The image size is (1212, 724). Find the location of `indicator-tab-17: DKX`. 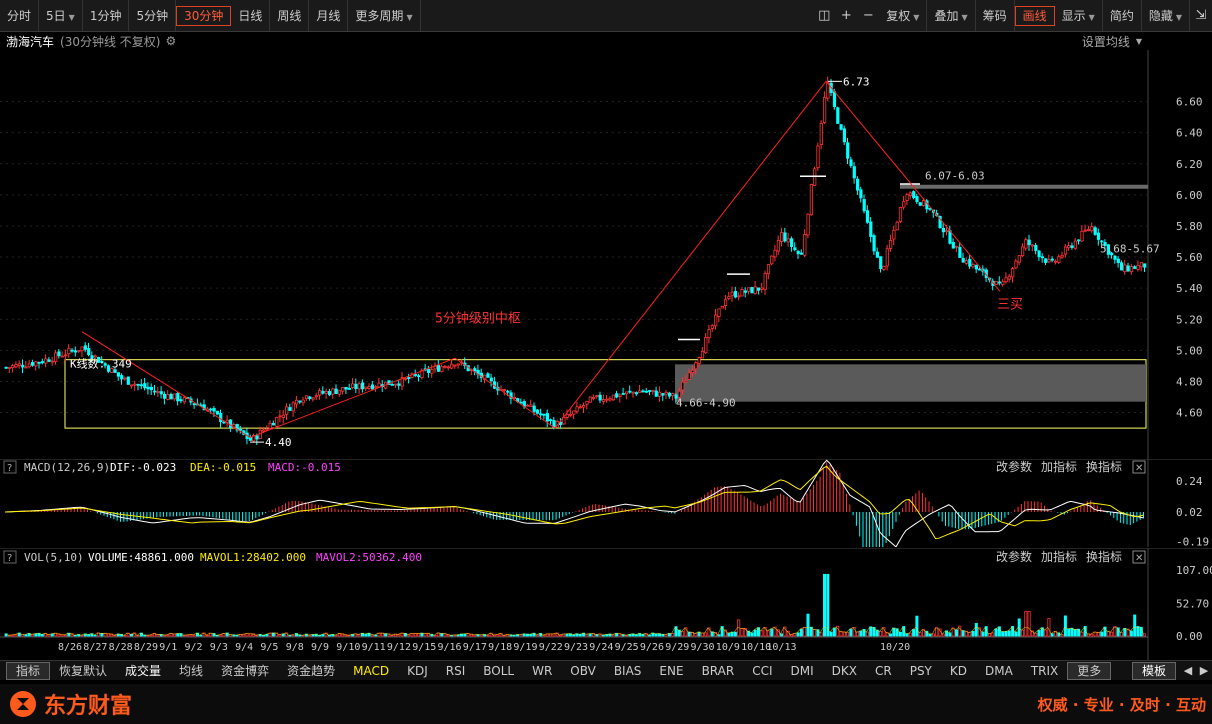

indicator-tab-17: DKX is located at coordinates (844, 670).